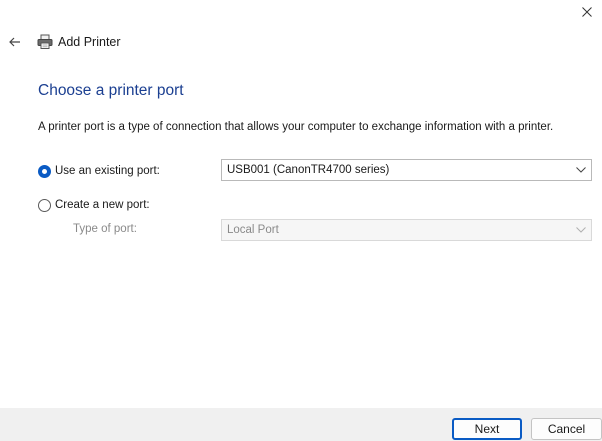 This screenshot has height=441, width=602. Describe the element at coordinates (44, 205) in the screenshot. I see `create-new-port-radio` at that location.